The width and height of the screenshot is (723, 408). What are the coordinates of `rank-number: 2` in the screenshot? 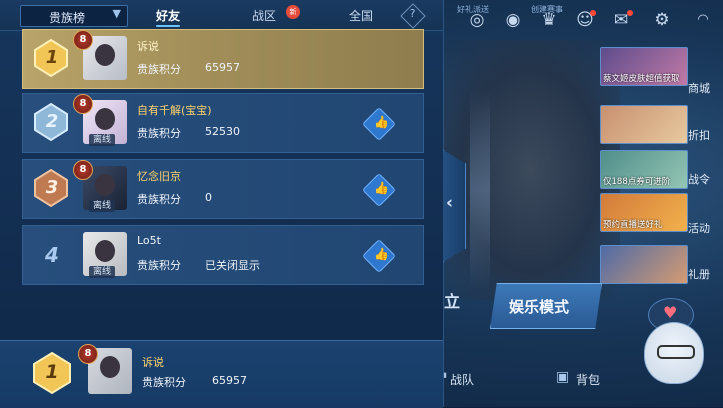 It's located at (52, 121).